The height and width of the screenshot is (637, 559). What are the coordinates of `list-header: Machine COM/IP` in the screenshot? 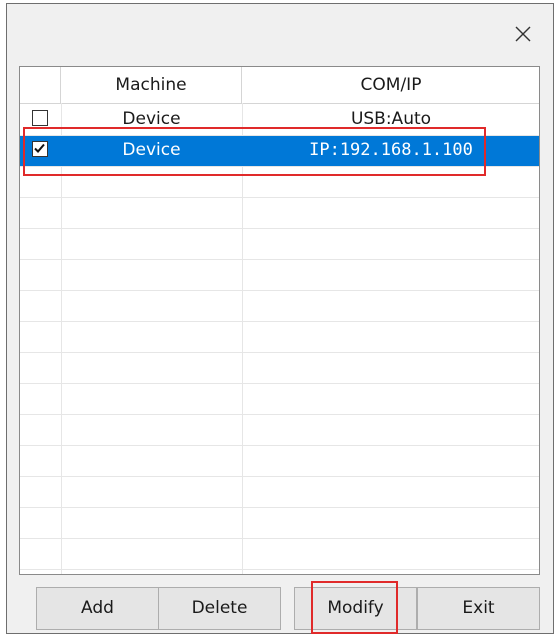 It's located at (279, 85).